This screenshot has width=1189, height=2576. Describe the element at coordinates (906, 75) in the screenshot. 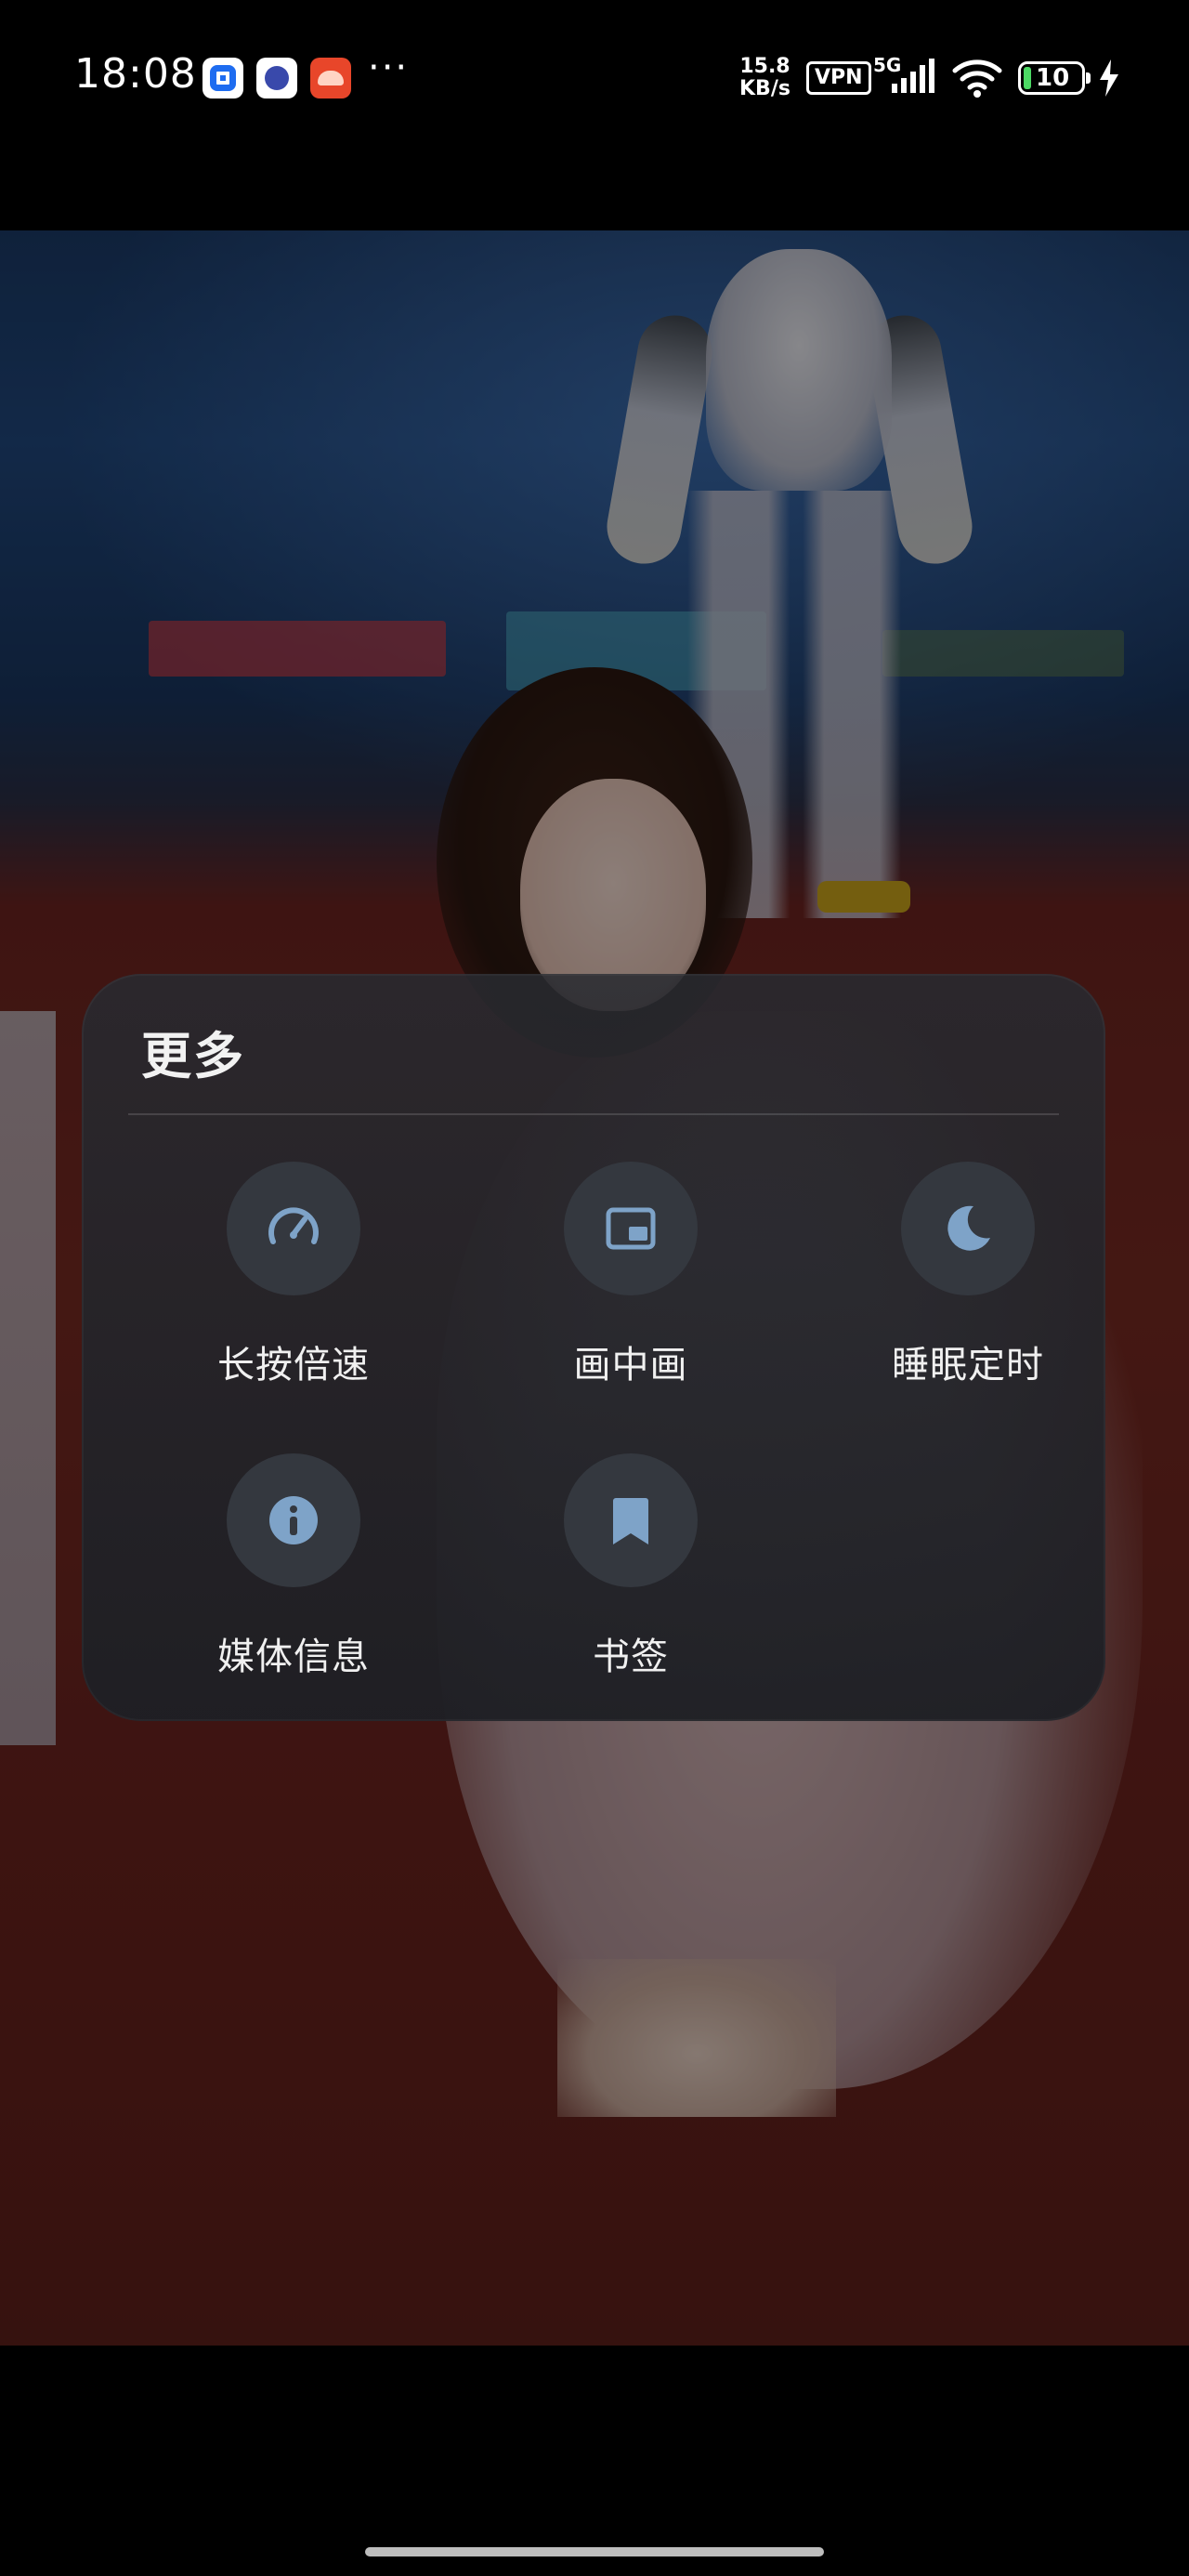

I see `signal-icon: 5G` at that location.